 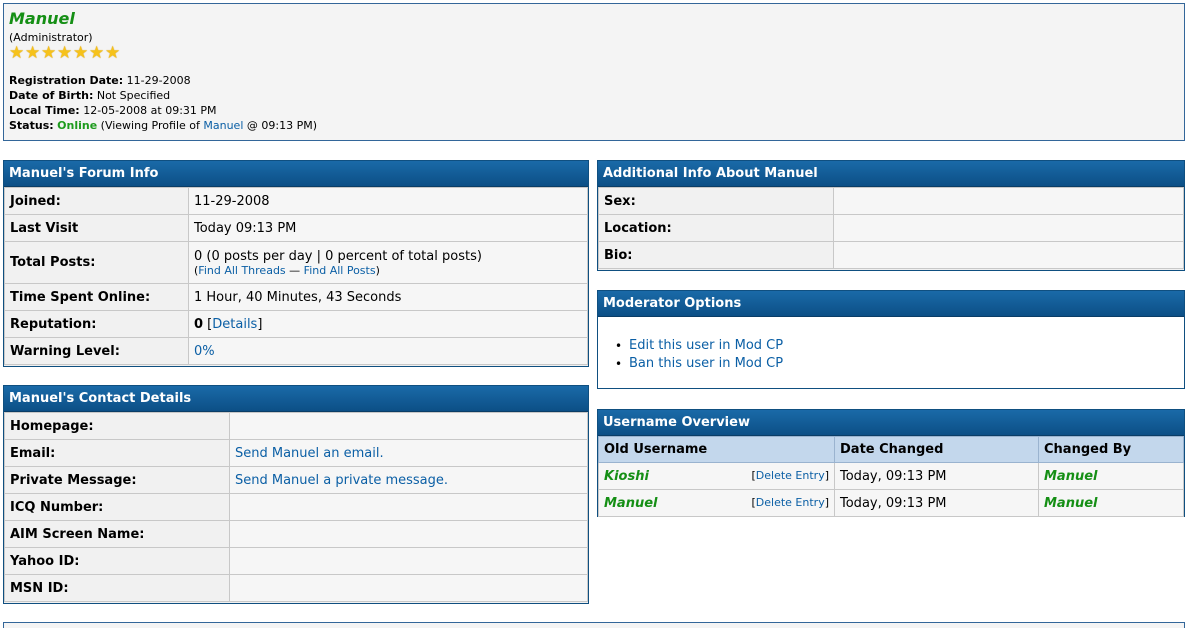 What do you see at coordinates (388, 324) in the screenshot?
I see `reputation-cell: 0 [Details]` at bounding box center [388, 324].